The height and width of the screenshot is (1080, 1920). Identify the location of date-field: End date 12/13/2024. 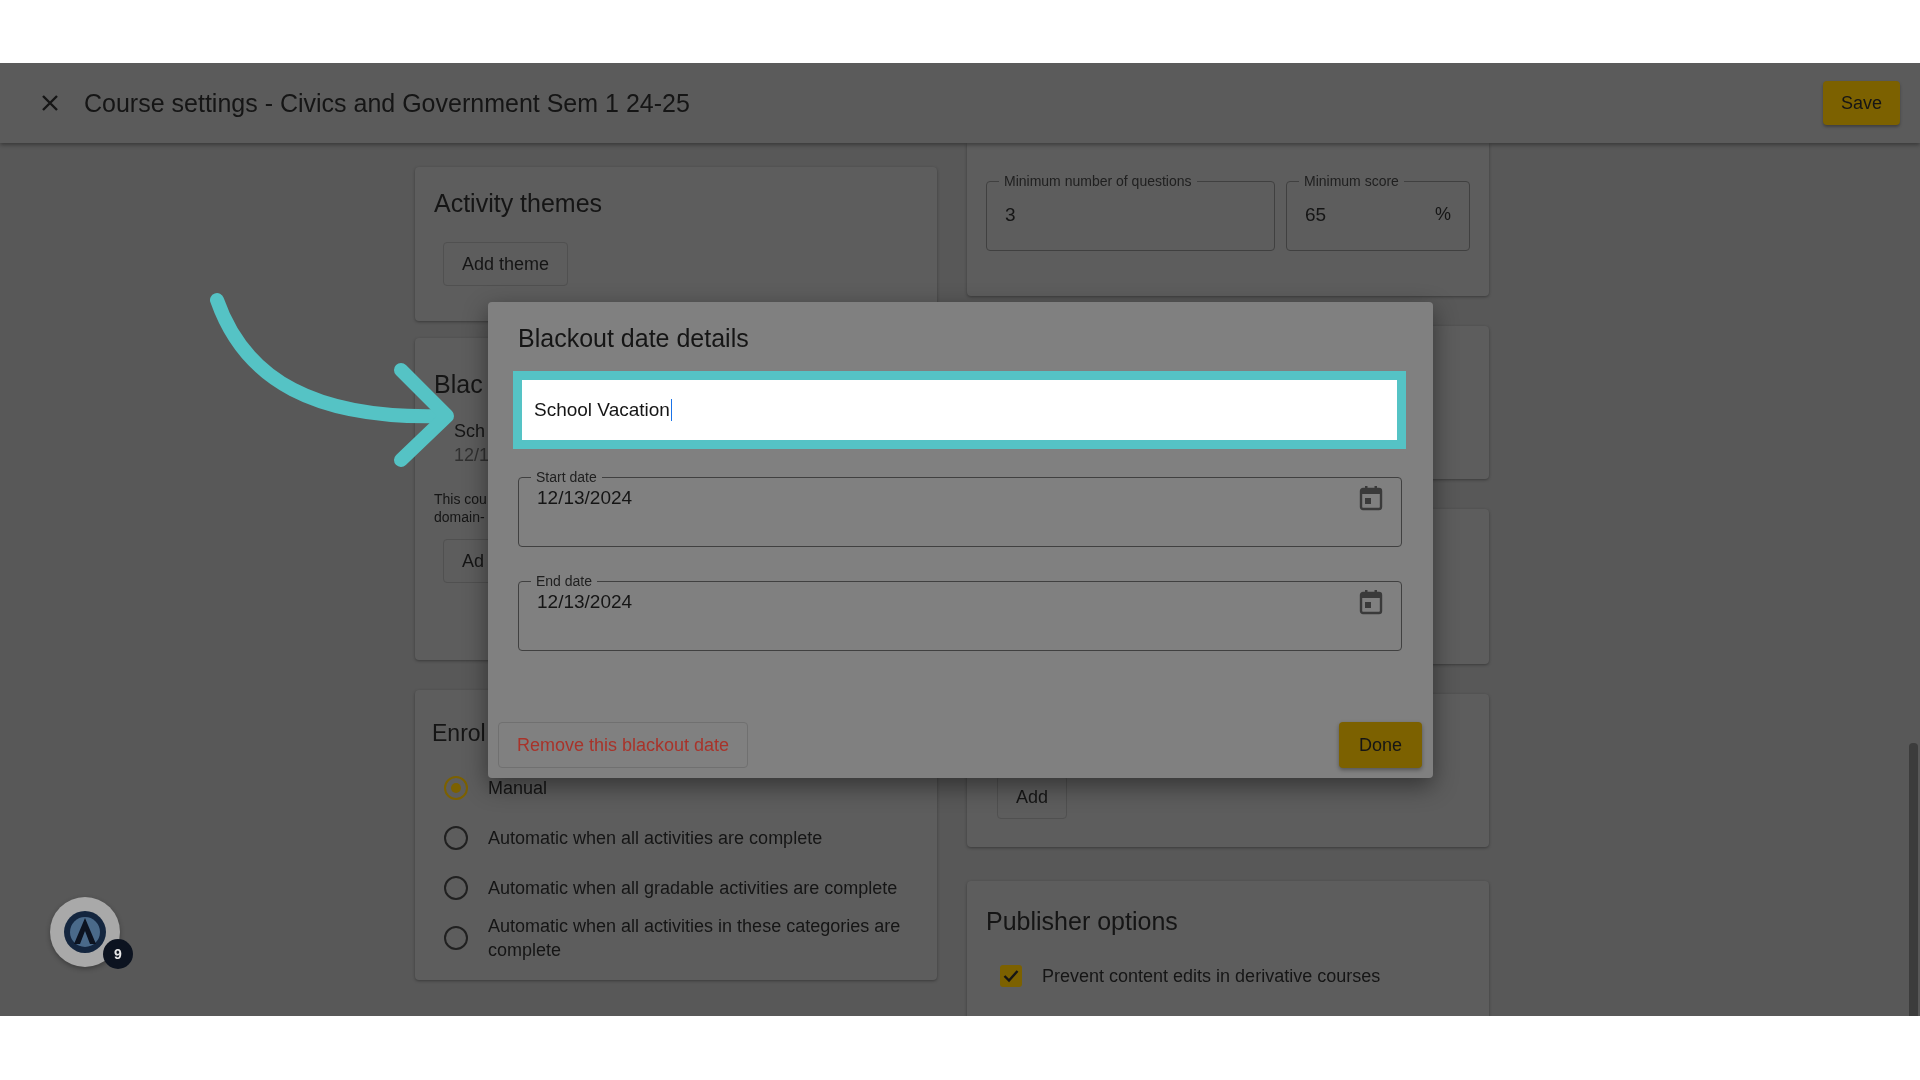
(960, 612).